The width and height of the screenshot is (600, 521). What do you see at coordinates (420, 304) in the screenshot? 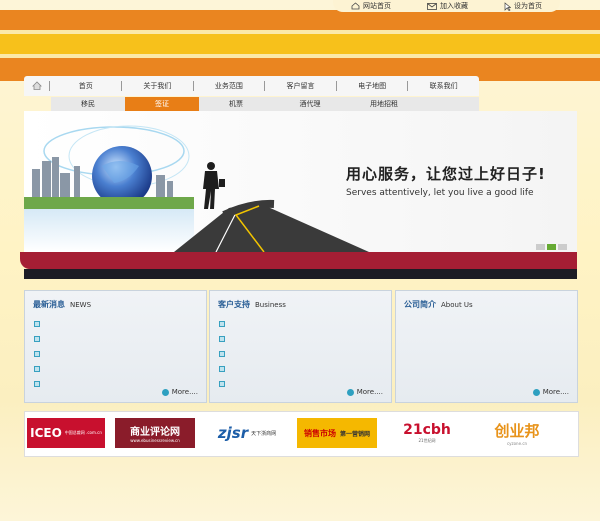
I see `panel-title: 公司简介` at bounding box center [420, 304].